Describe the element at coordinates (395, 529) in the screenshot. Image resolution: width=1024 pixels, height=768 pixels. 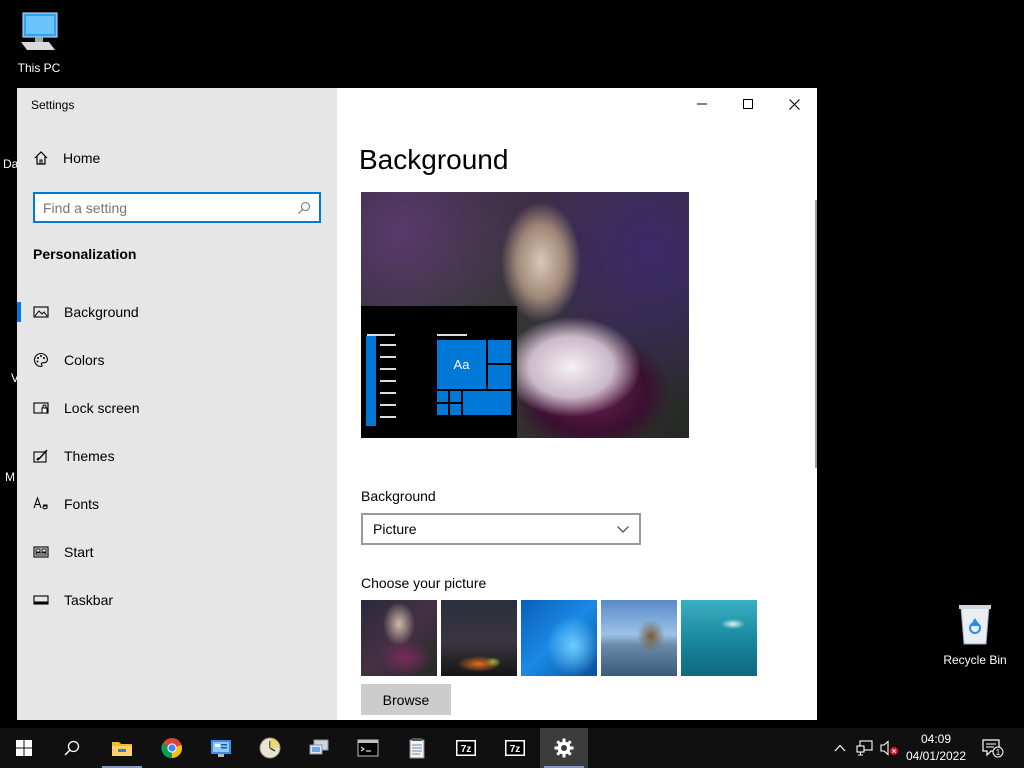
I see `dropdown-value: Picture` at that location.